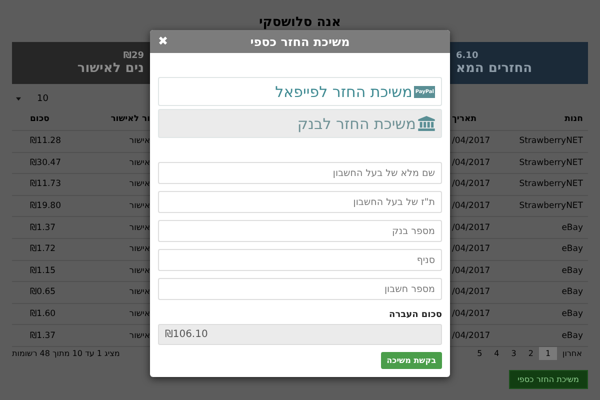  I want to click on page-link: 1, so click(548, 353).